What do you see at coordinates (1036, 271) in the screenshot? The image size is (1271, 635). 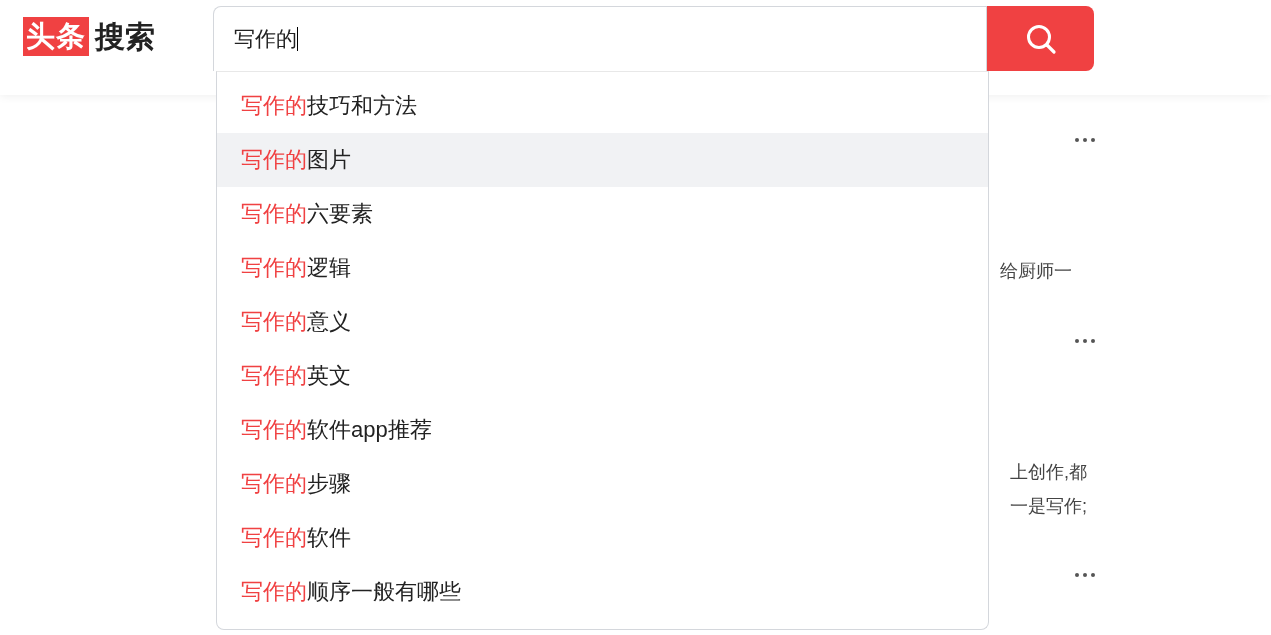 I see `result-snippet: 给厨师一` at bounding box center [1036, 271].